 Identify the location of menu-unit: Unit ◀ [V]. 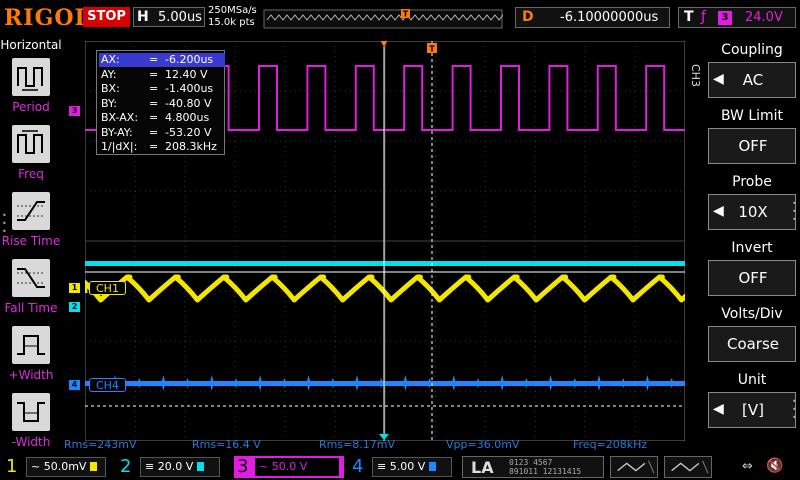
(752, 402).